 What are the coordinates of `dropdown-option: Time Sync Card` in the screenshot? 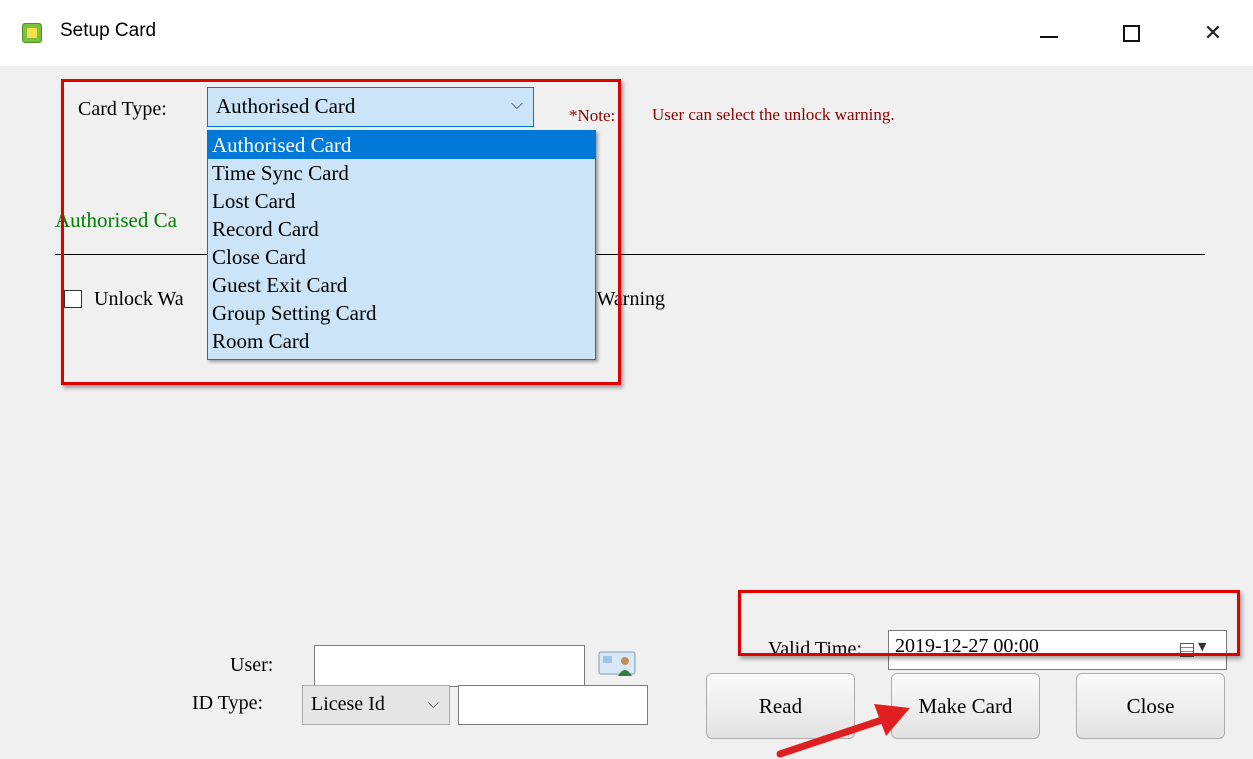 It's located at (401, 173).